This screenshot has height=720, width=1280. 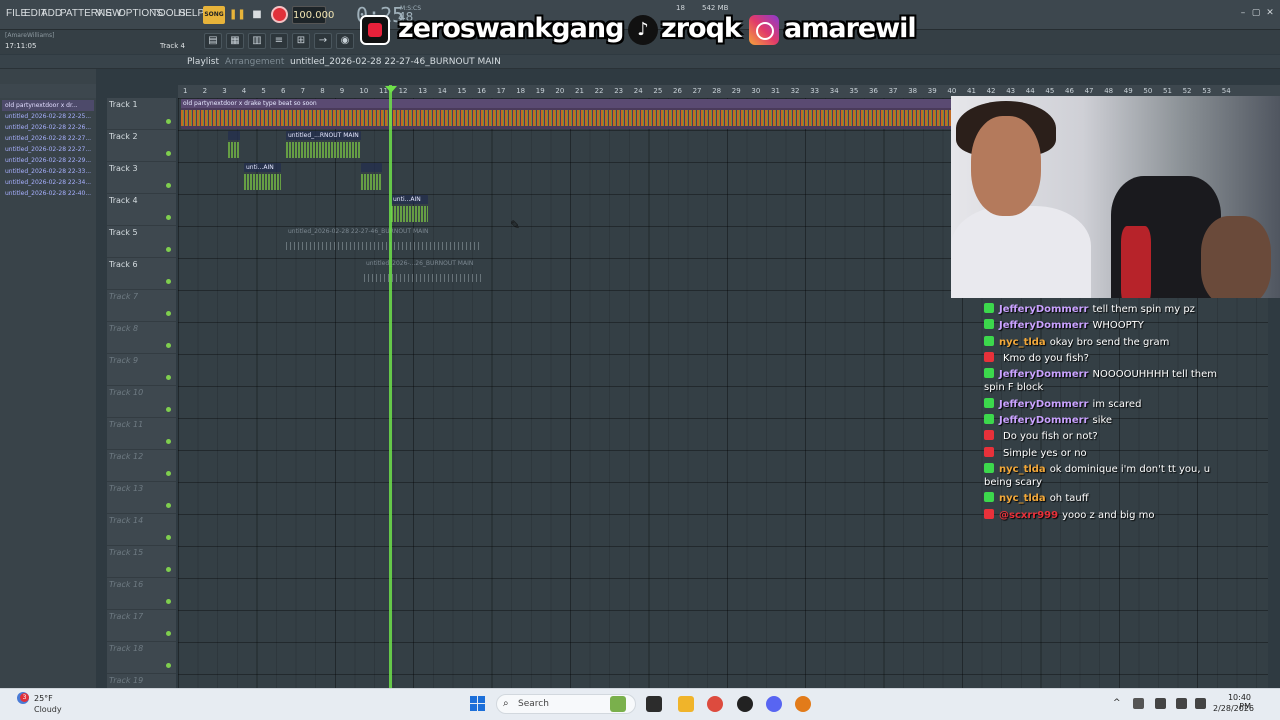 I want to click on windows-logo-pane, so click(x=481, y=699).